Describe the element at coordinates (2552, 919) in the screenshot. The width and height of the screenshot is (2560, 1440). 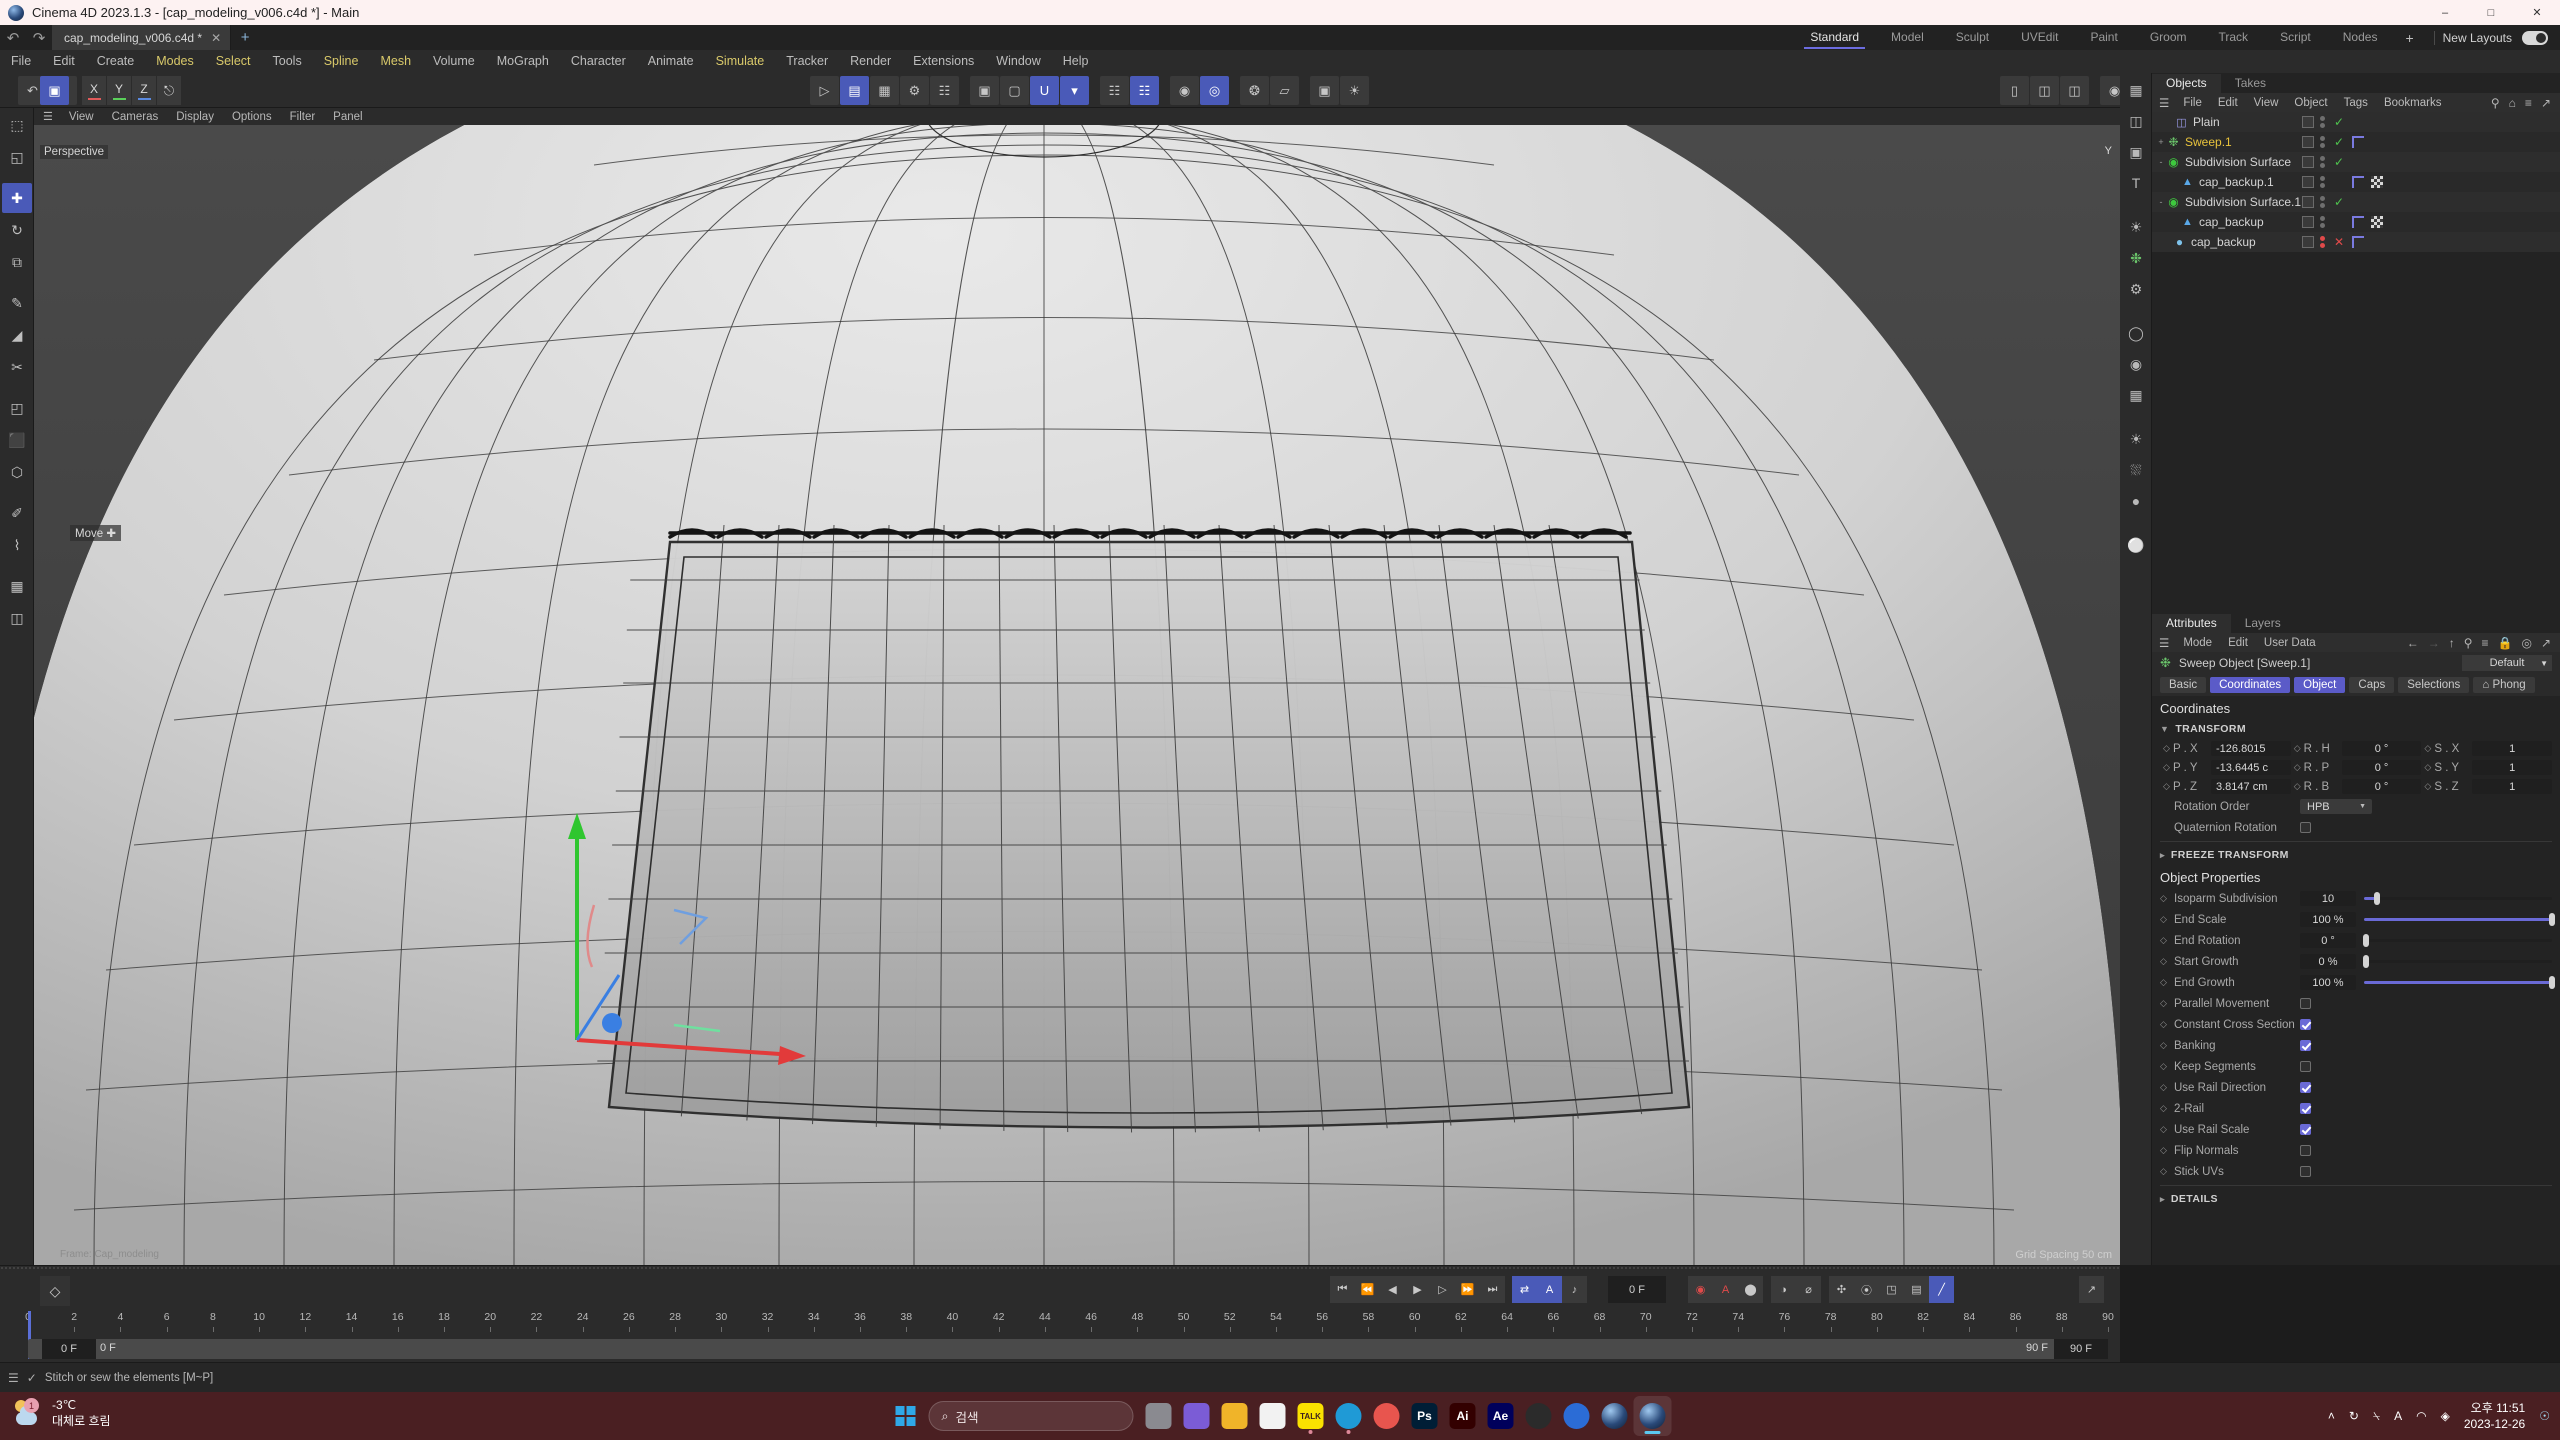
I see `slider-knob` at that location.